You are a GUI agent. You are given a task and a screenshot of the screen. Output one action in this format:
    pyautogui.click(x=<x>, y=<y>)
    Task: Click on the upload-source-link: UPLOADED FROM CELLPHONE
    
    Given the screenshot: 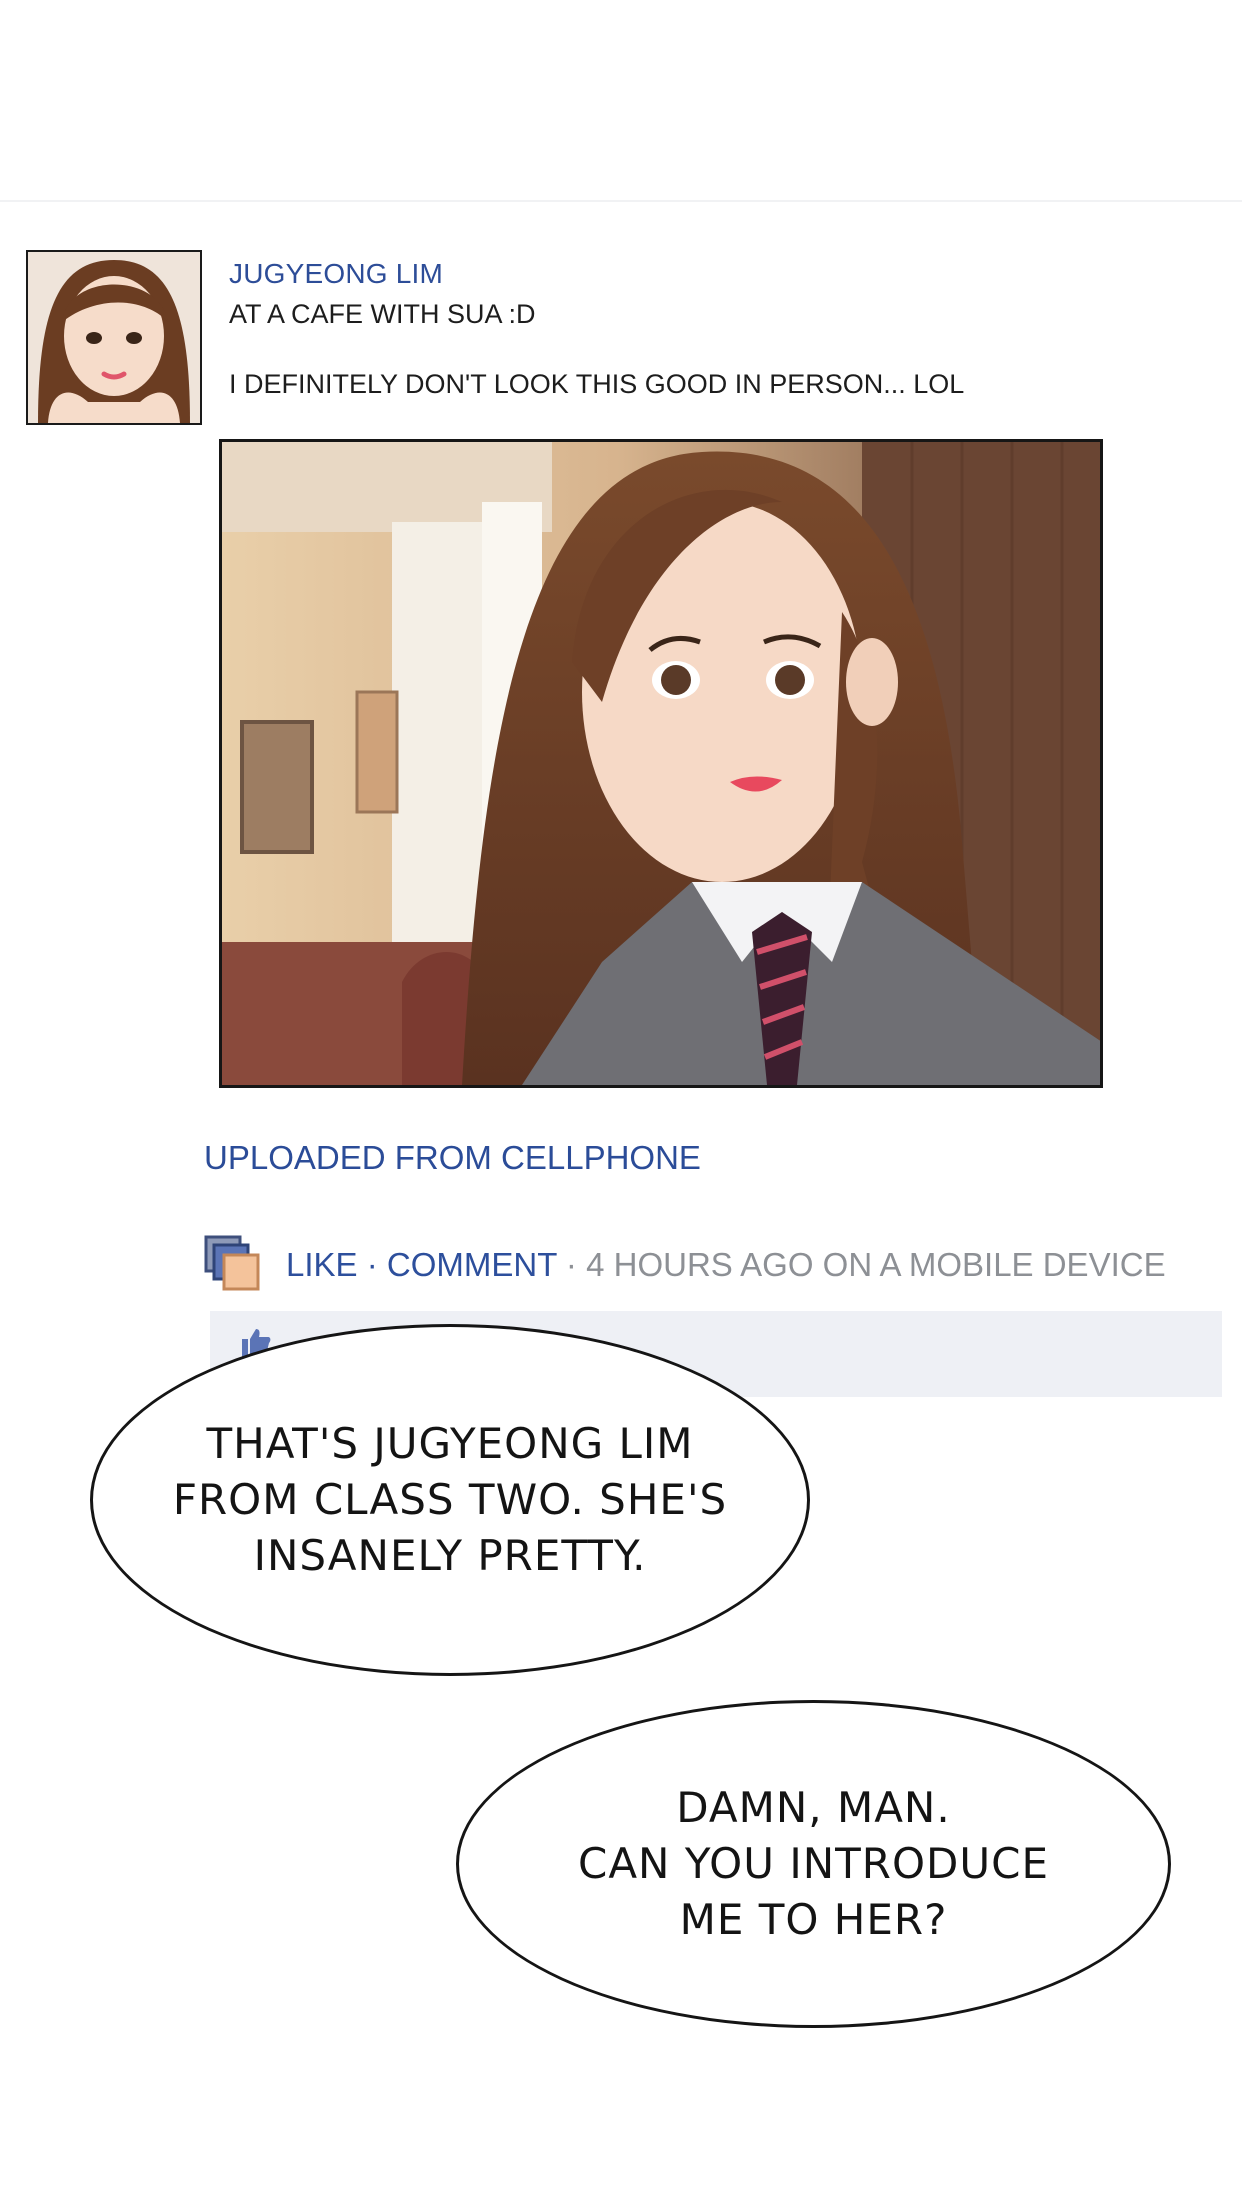 What is the action you would take?
    pyautogui.click(x=452, y=1158)
    